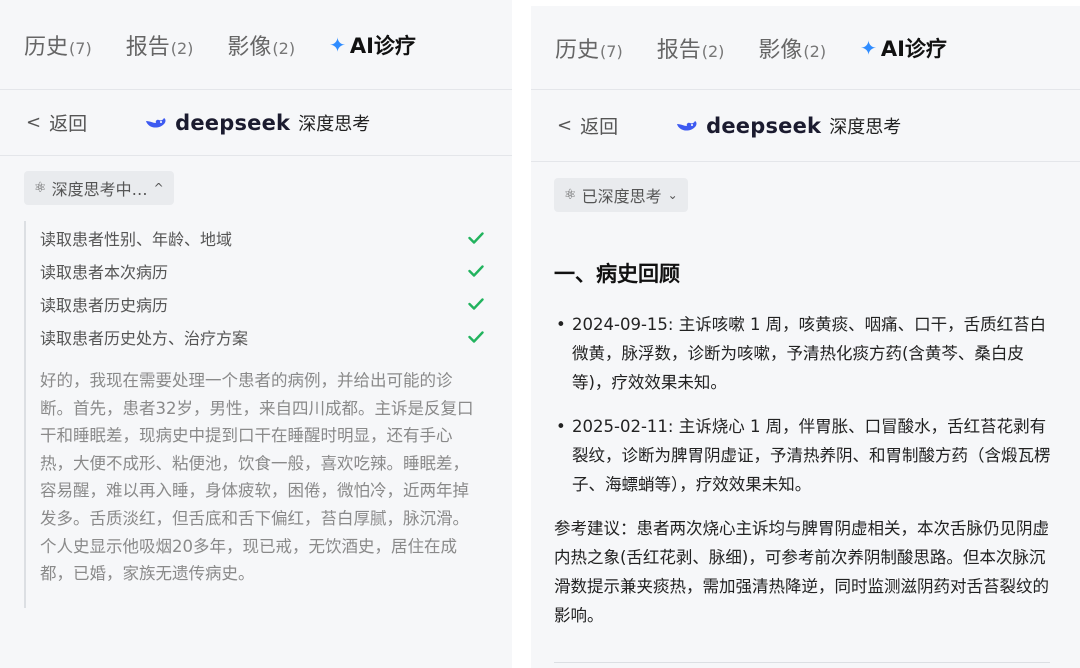 The width and height of the screenshot is (1080, 668). Describe the element at coordinates (802, 662) in the screenshot. I see `divider` at that location.